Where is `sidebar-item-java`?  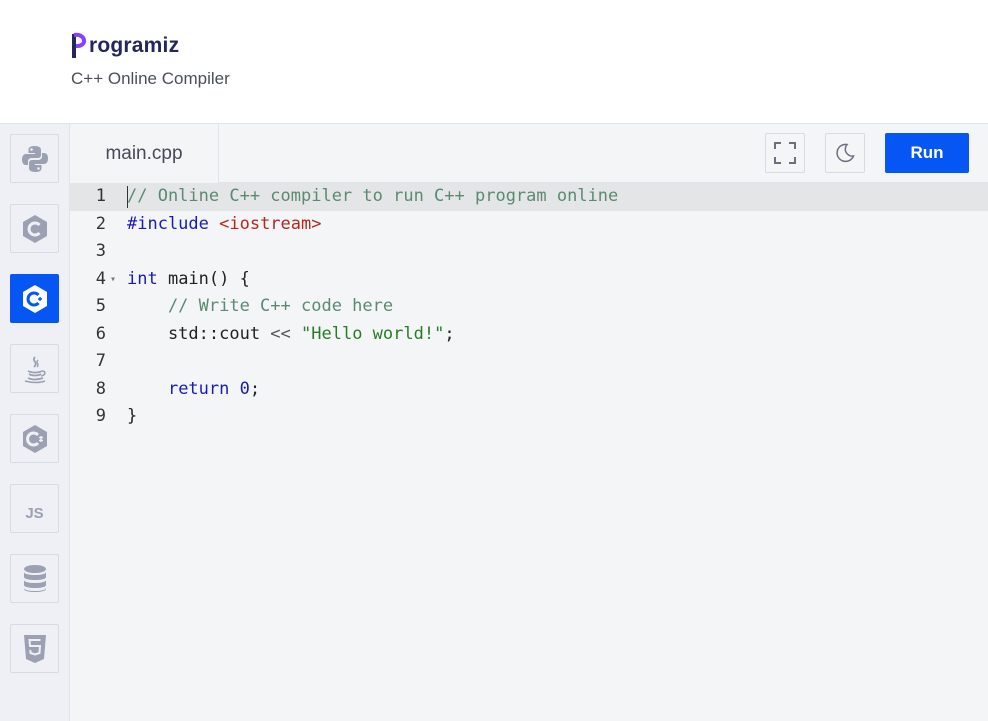 sidebar-item-java is located at coordinates (34, 368).